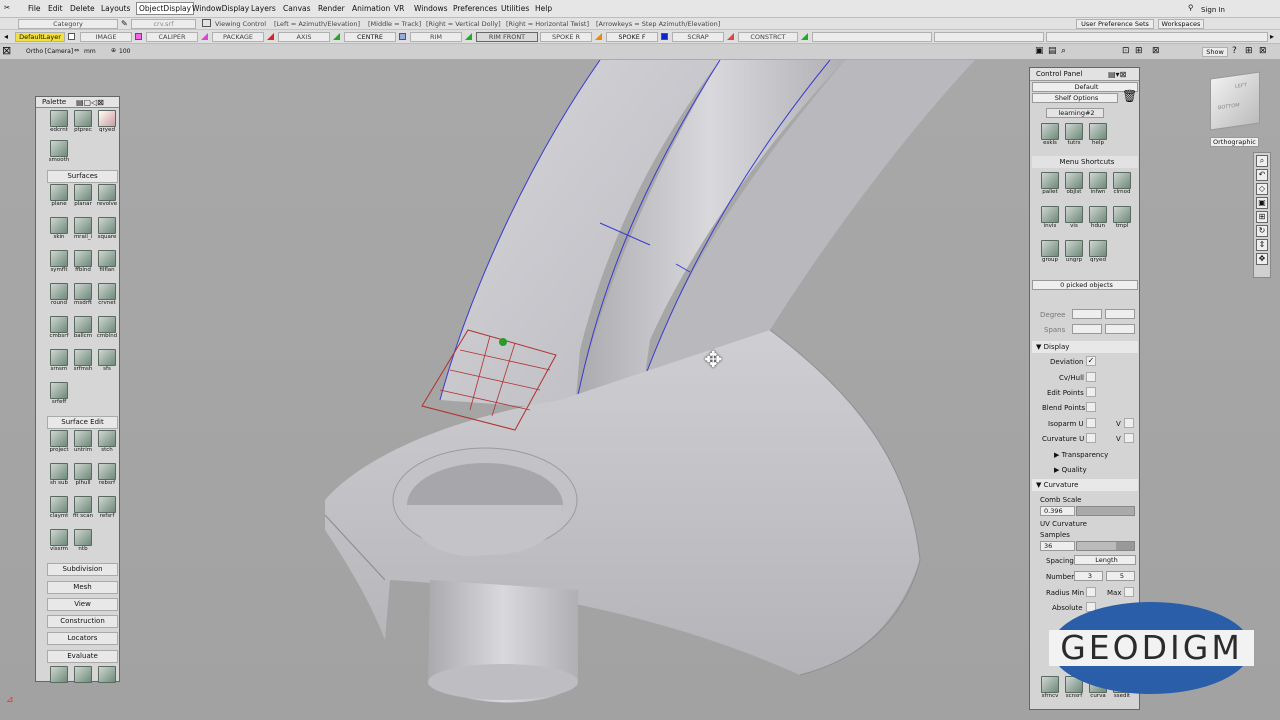  What do you see at coordinates (1126, 51) in the screenshot?
I see `fit-icon: ⊡` at bounding box center [1126, 51].